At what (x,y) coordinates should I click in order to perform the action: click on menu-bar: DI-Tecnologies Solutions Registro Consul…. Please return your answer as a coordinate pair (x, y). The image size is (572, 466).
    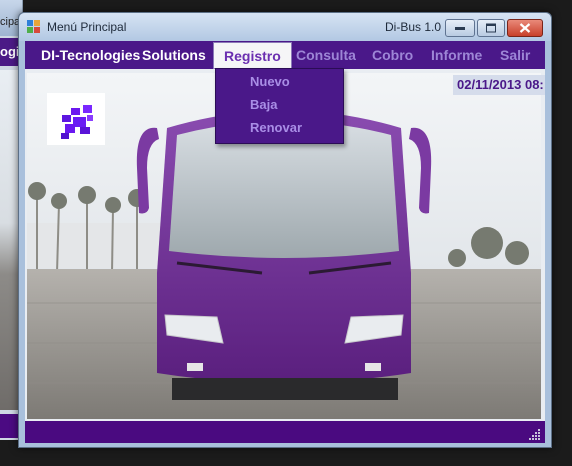
    Looking at the image, I should click on (285, 55).